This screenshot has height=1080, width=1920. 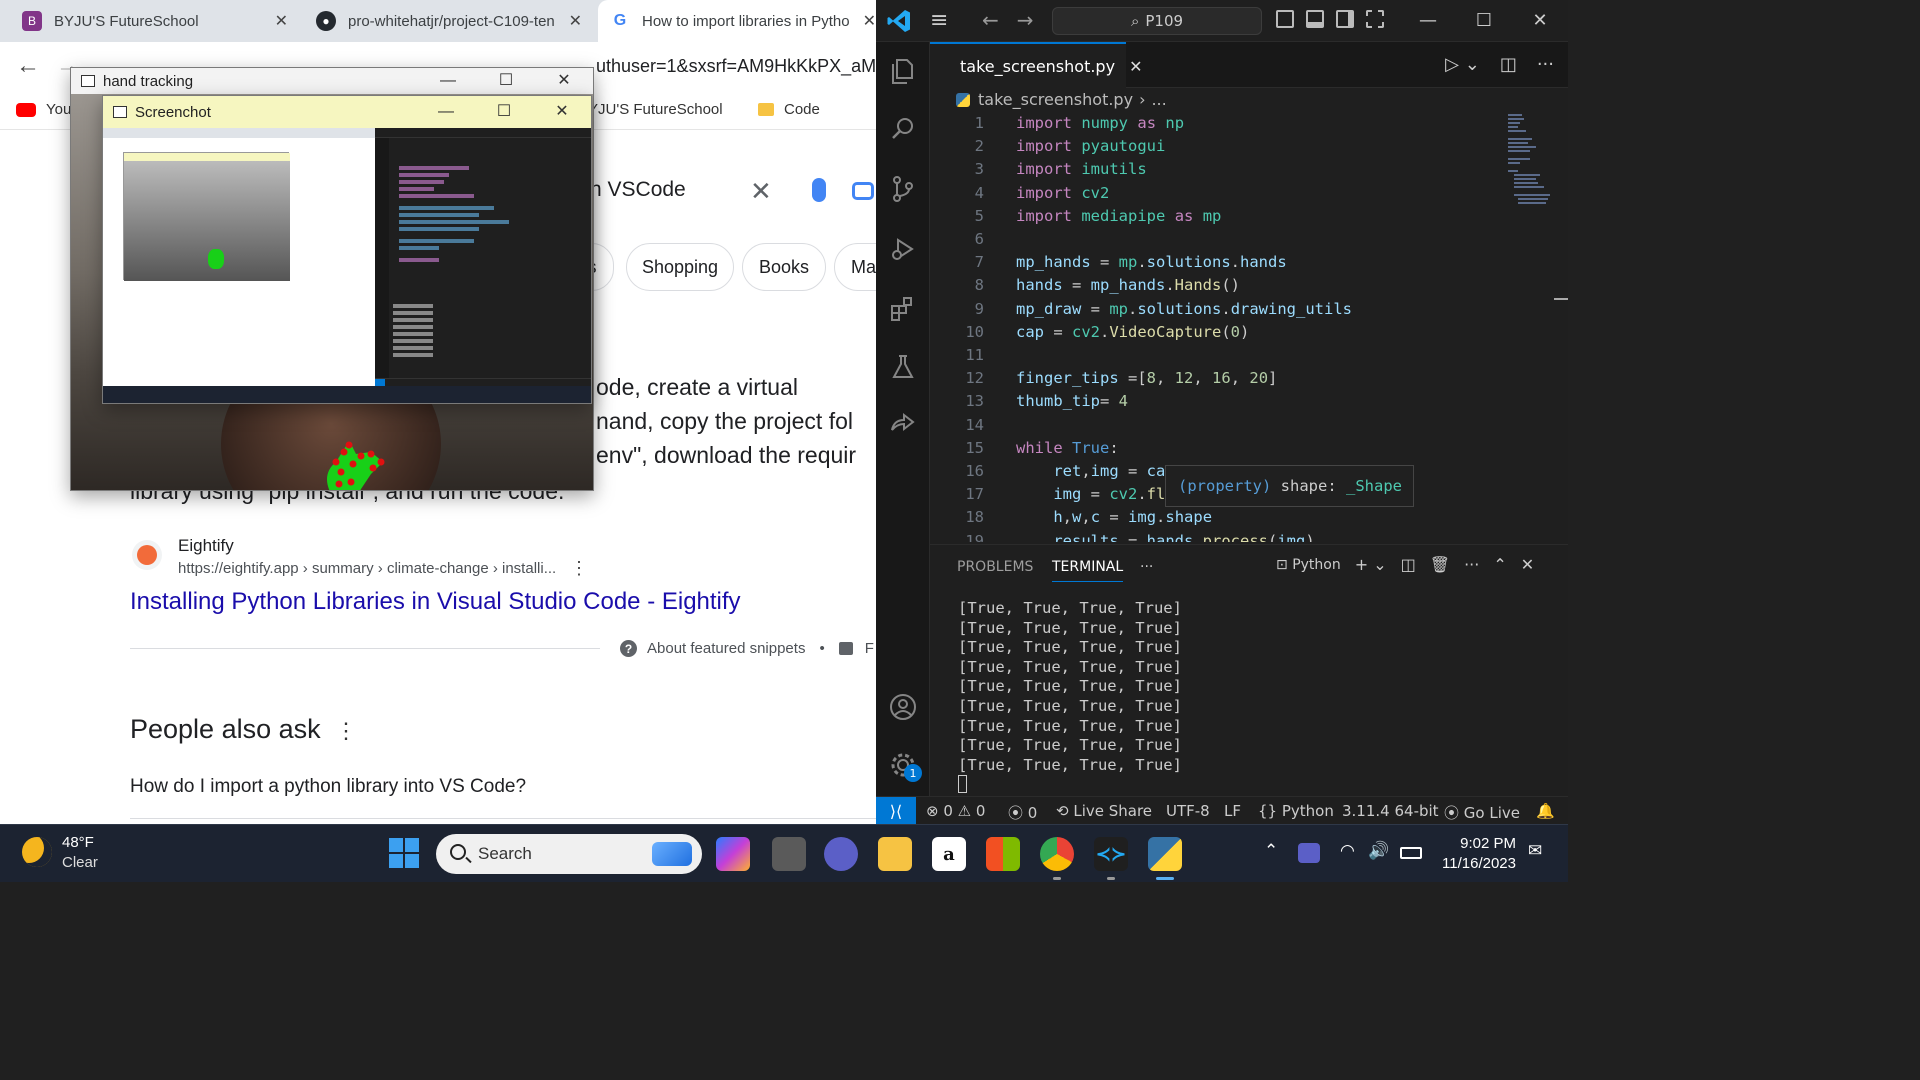 What do you see at coordinates (1345, 19) in the screenshot?
I see `toggle-secondary-sidebar-icon` at bounding box center [1345, 19].